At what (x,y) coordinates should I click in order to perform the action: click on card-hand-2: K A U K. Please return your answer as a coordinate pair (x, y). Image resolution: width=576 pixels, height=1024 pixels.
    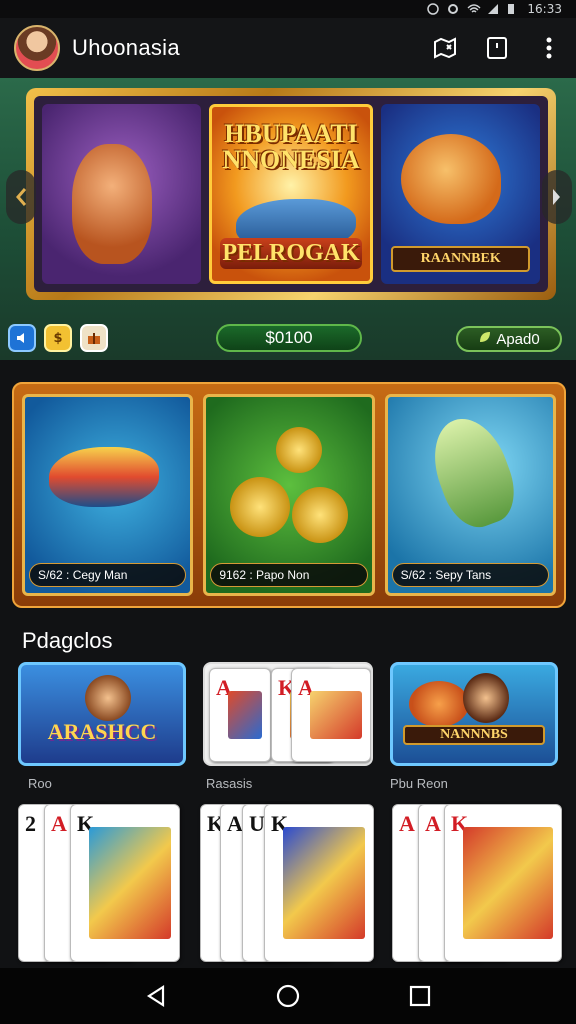
    Looking at the image, I should click on (286, 882).